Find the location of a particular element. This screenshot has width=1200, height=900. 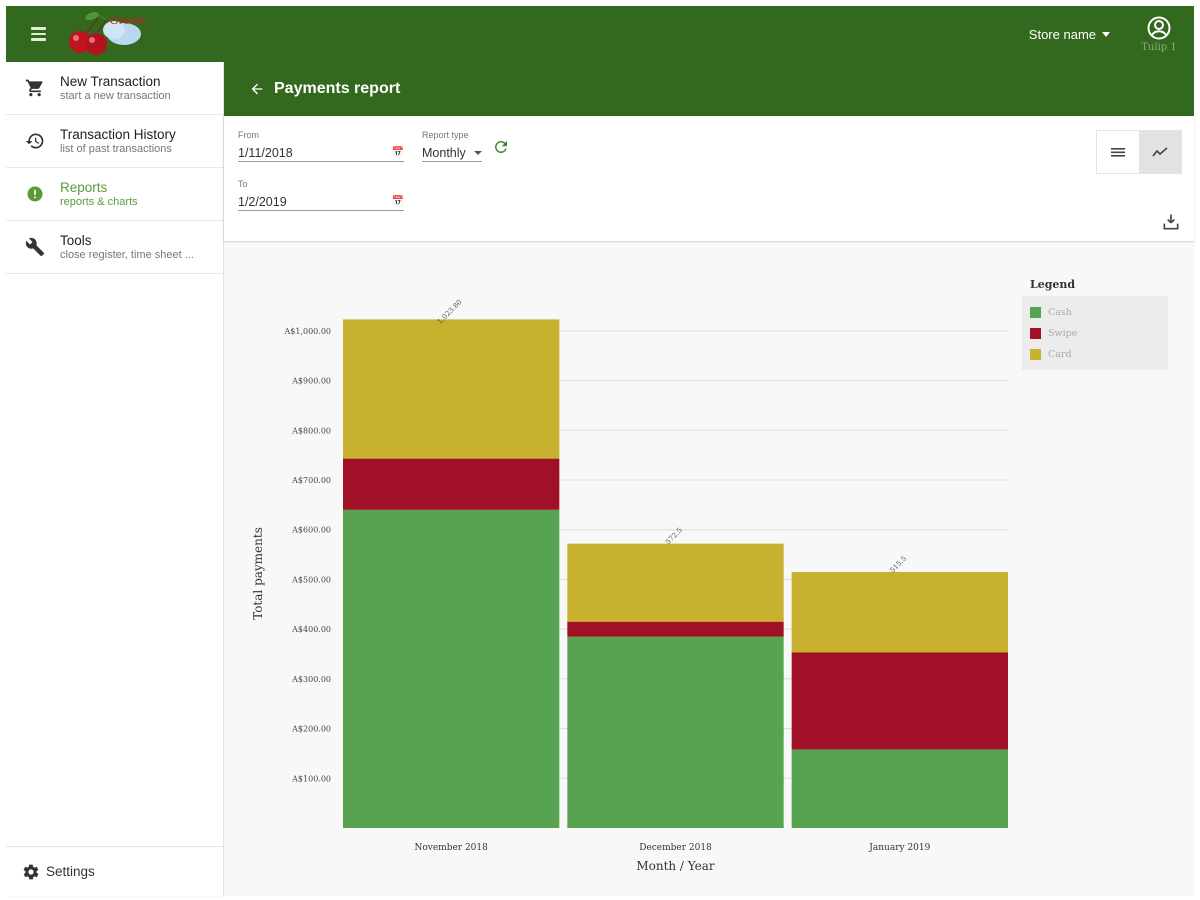

page-header: Payments report is located at coordinates (709, 89).